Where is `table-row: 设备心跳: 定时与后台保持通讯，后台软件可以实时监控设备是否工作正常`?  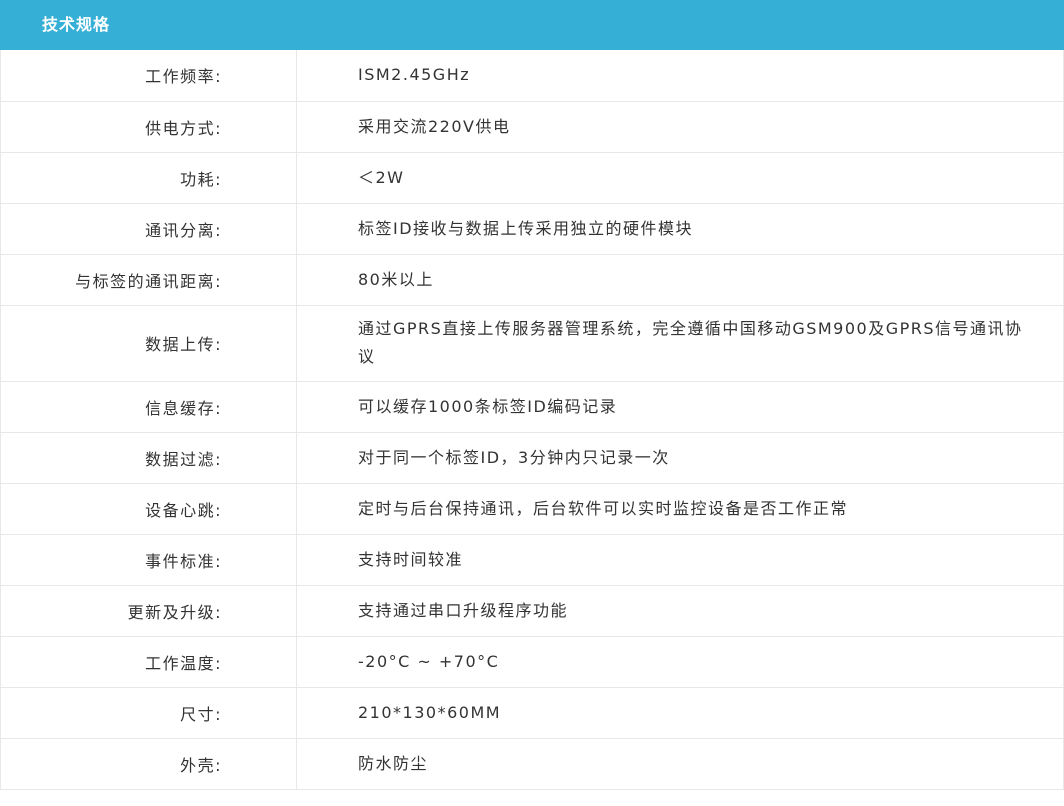
table-row: 设备心跳: 定时与后台保持通讯，后台软件可以实时监控设备是否工作正常 is located at coordinates (532, 508).